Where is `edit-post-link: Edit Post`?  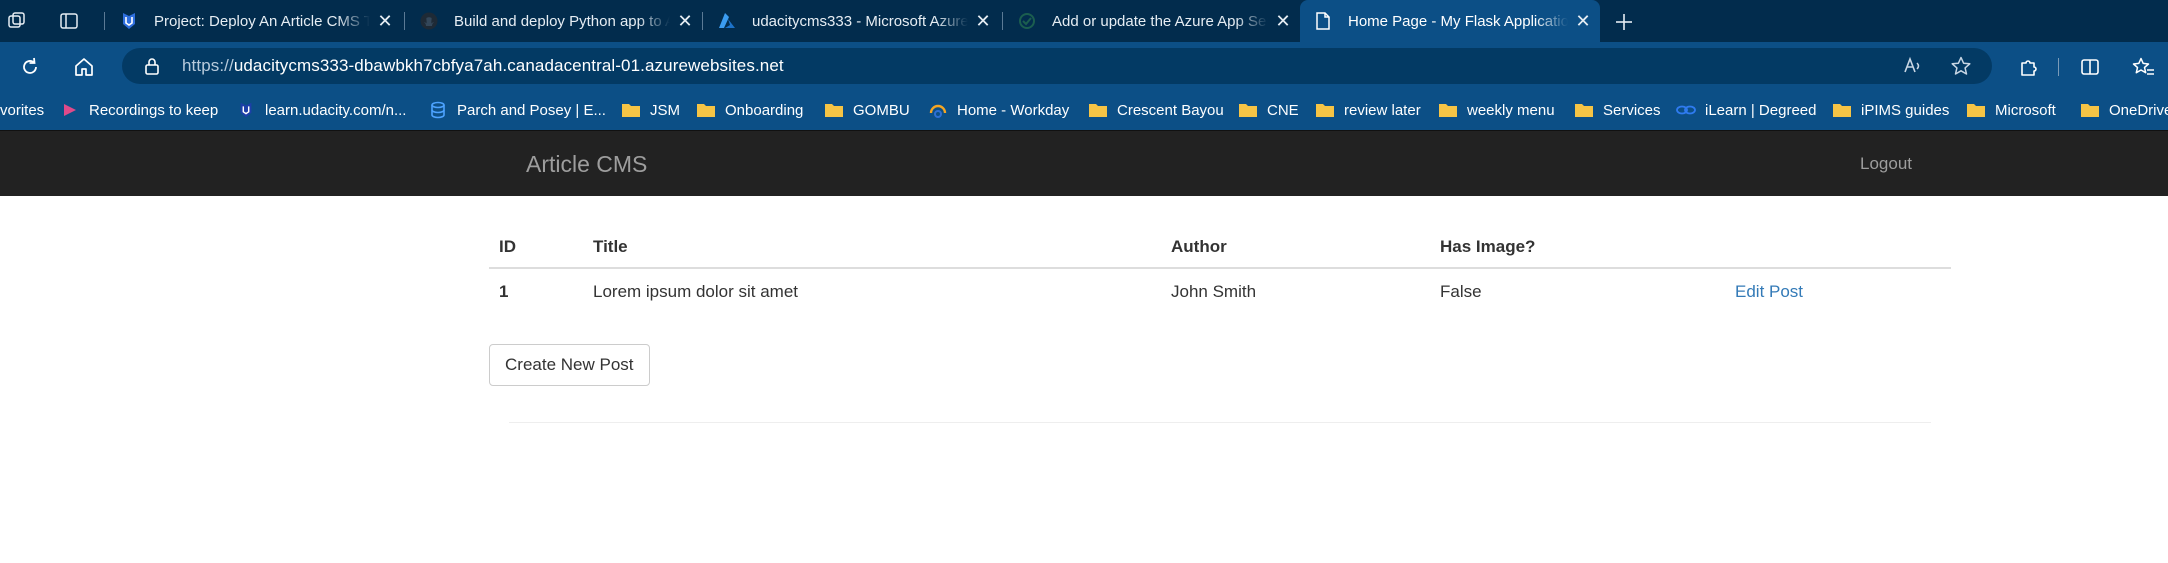
edit-post-link: Edit Post is located at coordinates (1769, 291).